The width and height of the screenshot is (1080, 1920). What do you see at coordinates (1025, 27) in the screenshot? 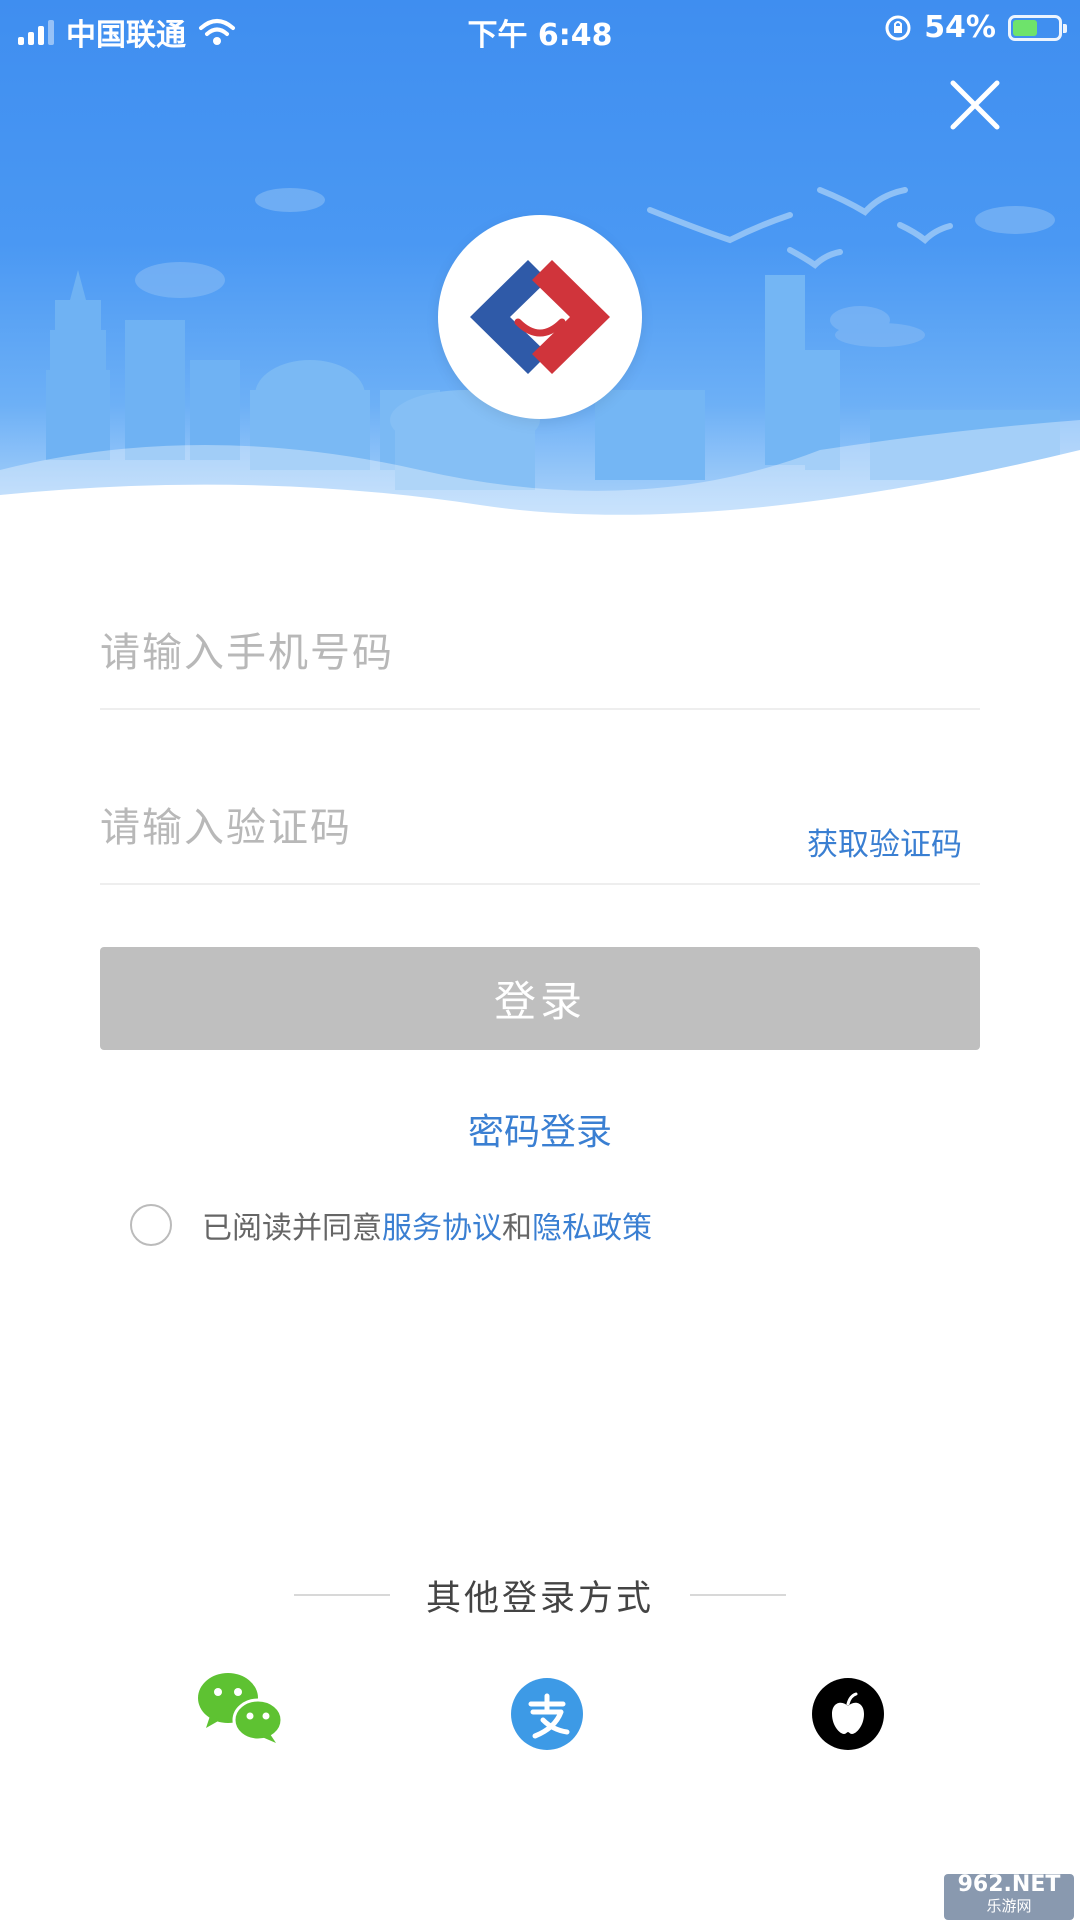
I see `battery-fill` at bounding box center [1025, 27].